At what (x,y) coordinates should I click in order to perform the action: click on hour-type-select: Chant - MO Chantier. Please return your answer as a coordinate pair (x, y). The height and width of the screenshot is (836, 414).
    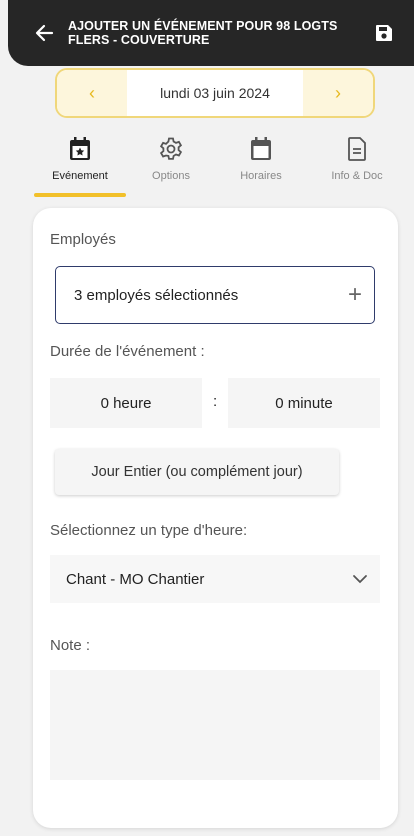
    Looking at the image, I should click on (215, 579).